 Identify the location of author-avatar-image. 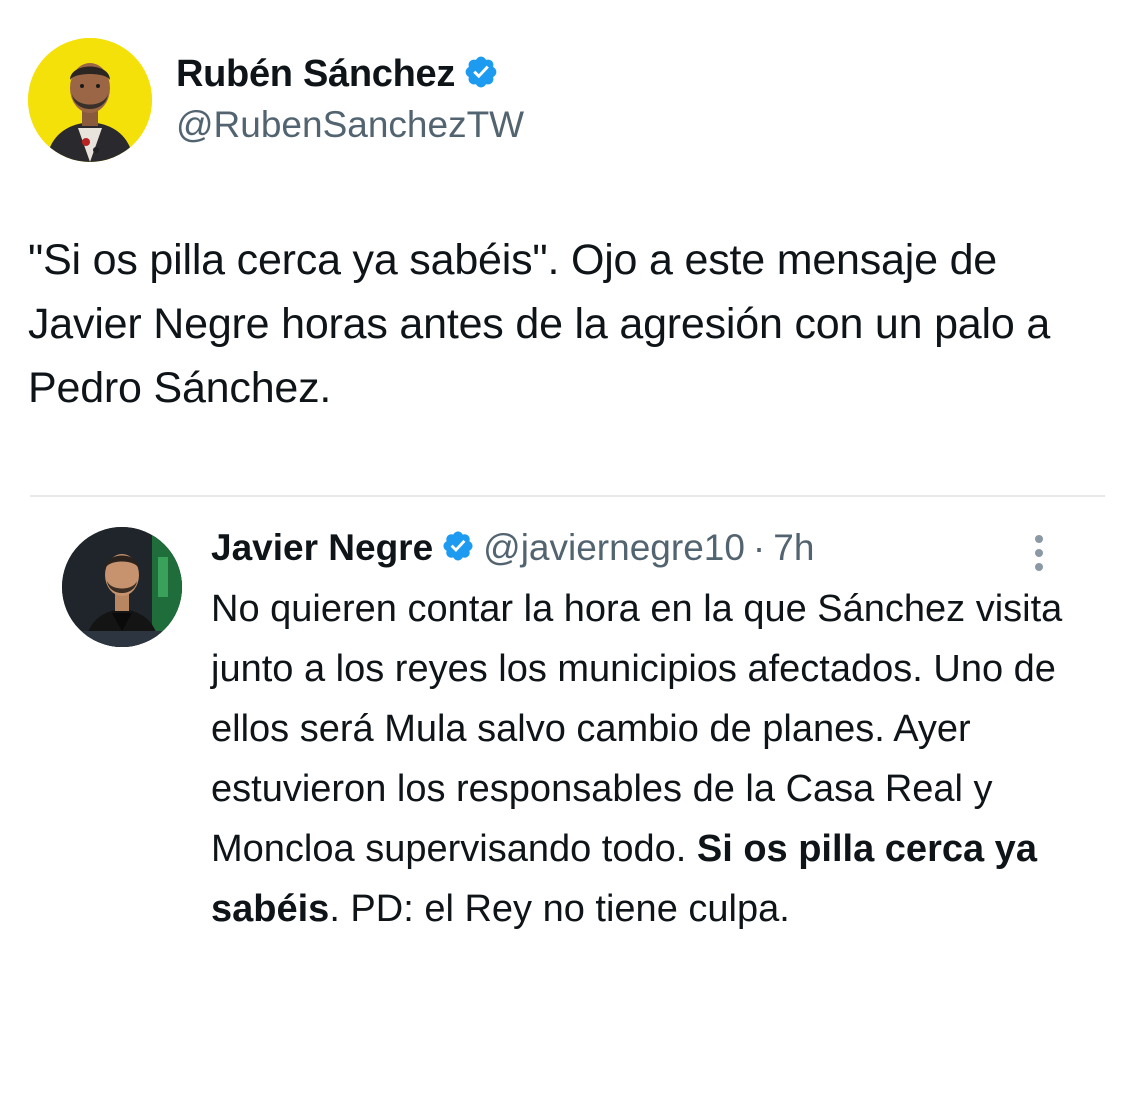
(90, 100).